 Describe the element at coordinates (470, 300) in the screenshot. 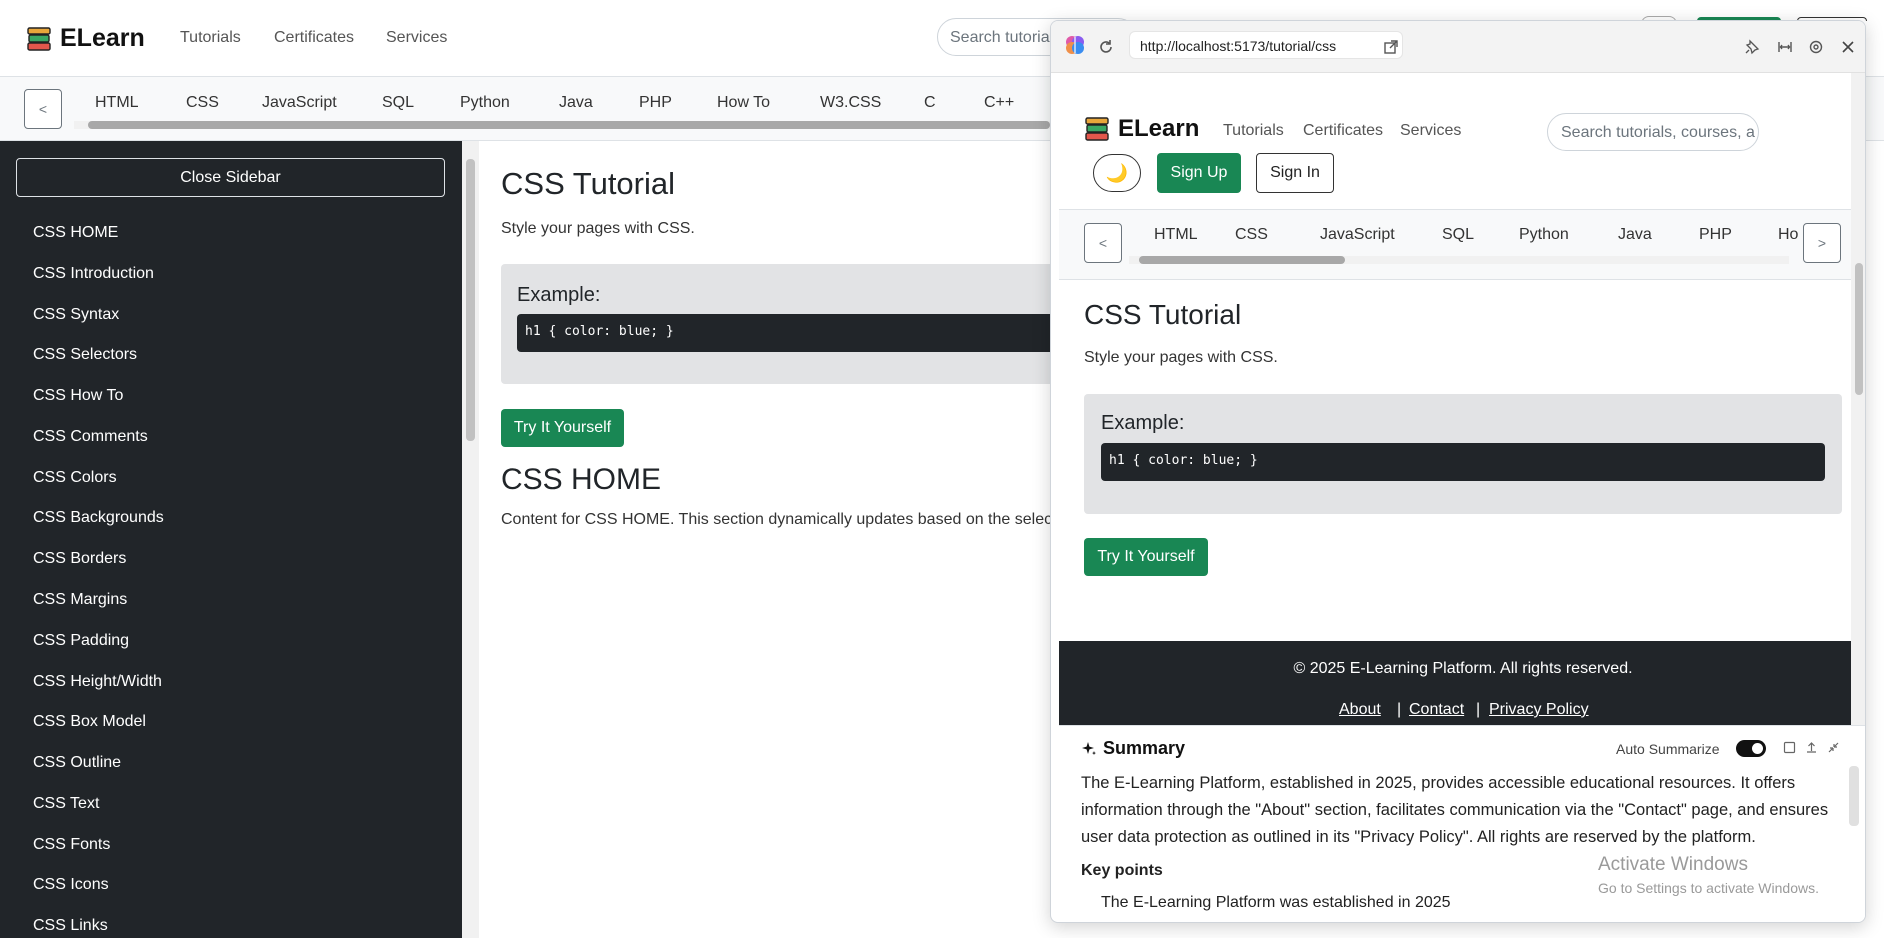

I see `sidebar-scrollbar-thumb` at that location.